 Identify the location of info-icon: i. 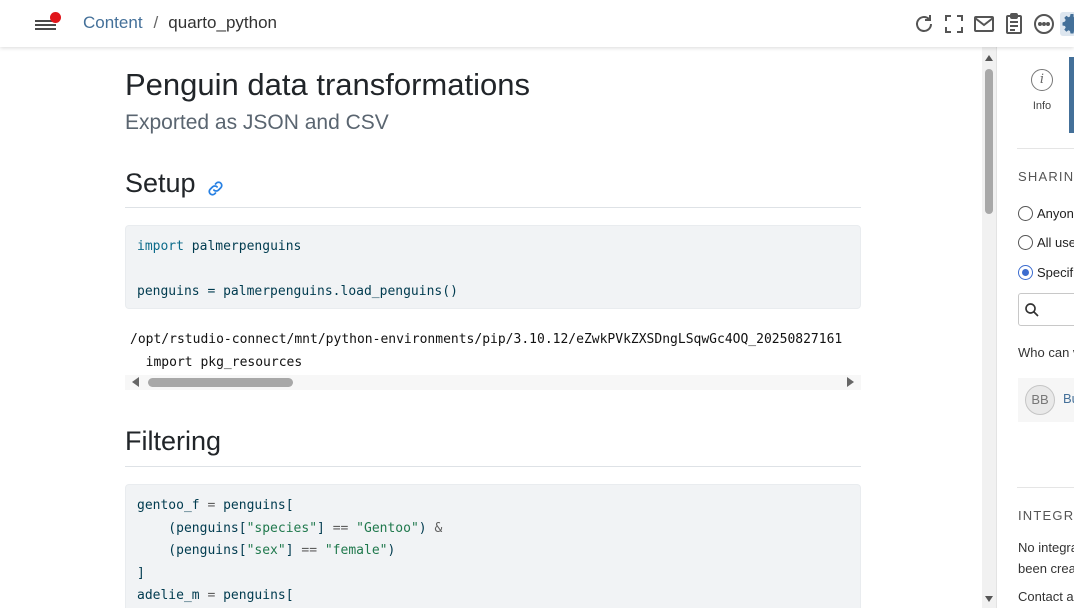
(1042, 80).